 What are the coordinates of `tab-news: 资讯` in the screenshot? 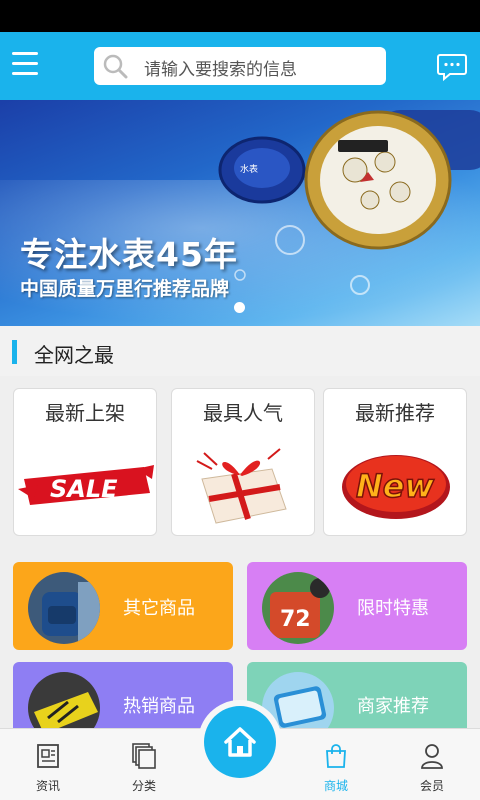 It's located at (48, 764).